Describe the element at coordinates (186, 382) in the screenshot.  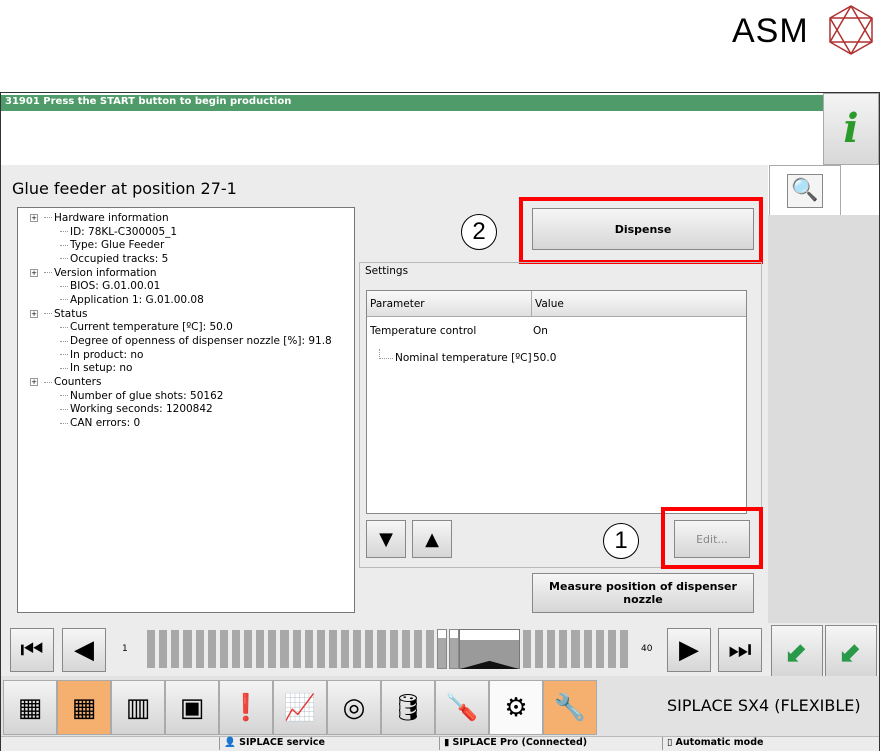
I see `tree-node: + Counters` at that location.